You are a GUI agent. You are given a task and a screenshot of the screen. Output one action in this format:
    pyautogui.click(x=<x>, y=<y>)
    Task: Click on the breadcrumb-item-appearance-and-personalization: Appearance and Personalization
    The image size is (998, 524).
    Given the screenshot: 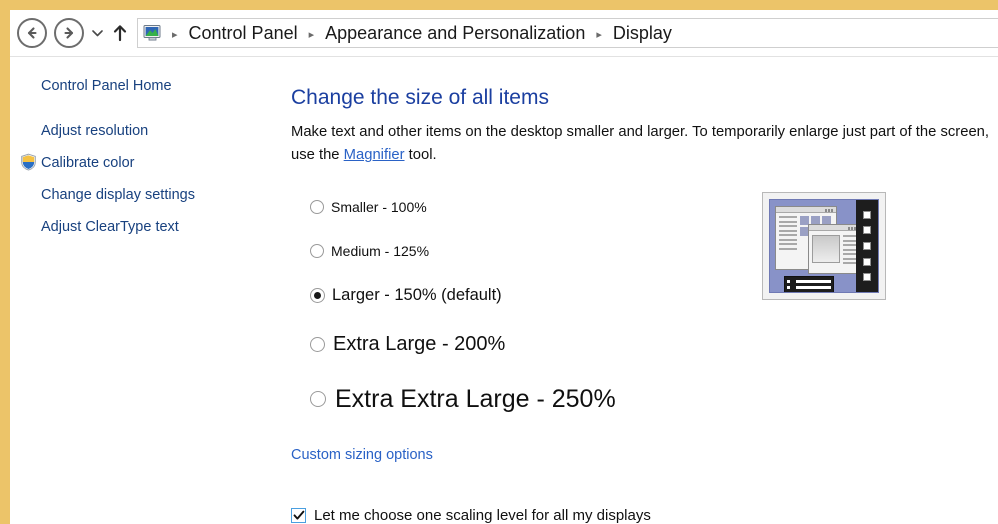 What is the action you would take?
    pyautogui.click(x=455, y=33)
    